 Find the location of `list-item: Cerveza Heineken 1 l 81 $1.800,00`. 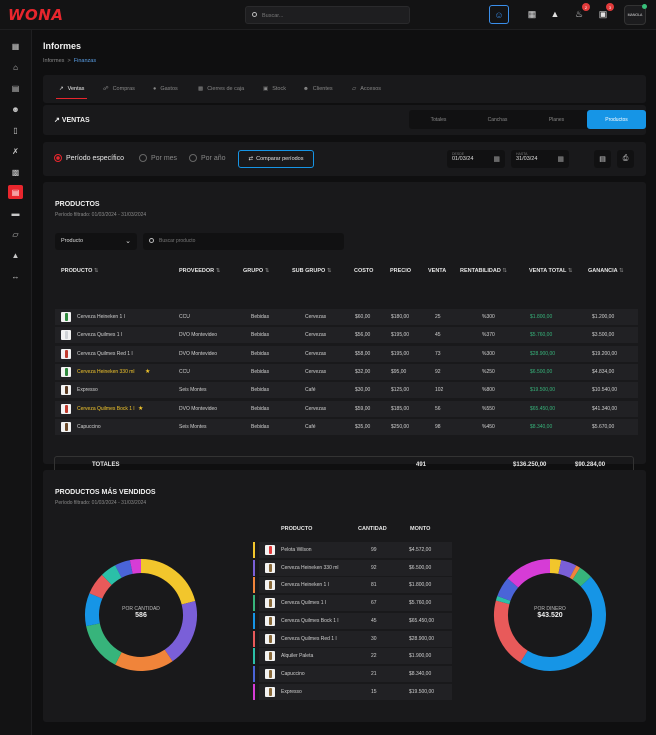

list-item: Cerveza Heineken 1 l 81 $1.800,00 is located at coordinates (352, 585).